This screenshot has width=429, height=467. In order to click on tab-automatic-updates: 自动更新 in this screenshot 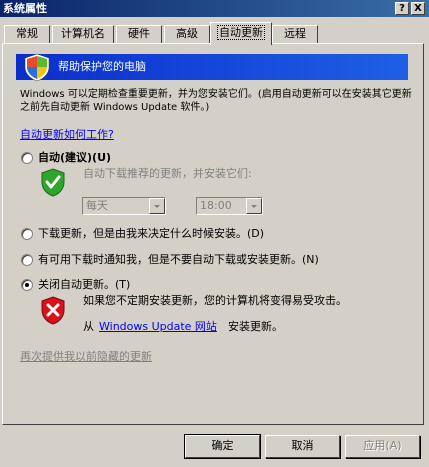, I will do `click(241, 33)`.